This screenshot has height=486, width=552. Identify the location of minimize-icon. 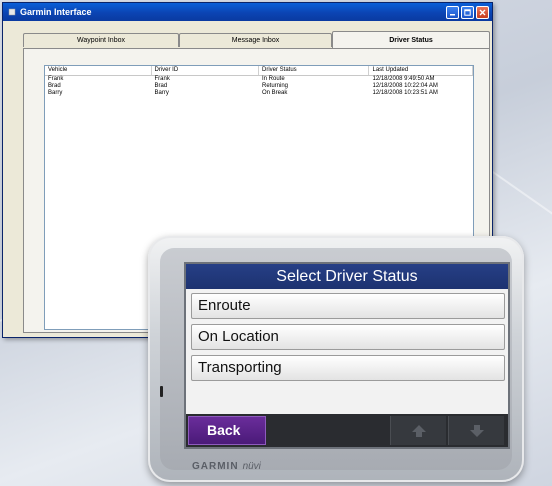
(452, 12).